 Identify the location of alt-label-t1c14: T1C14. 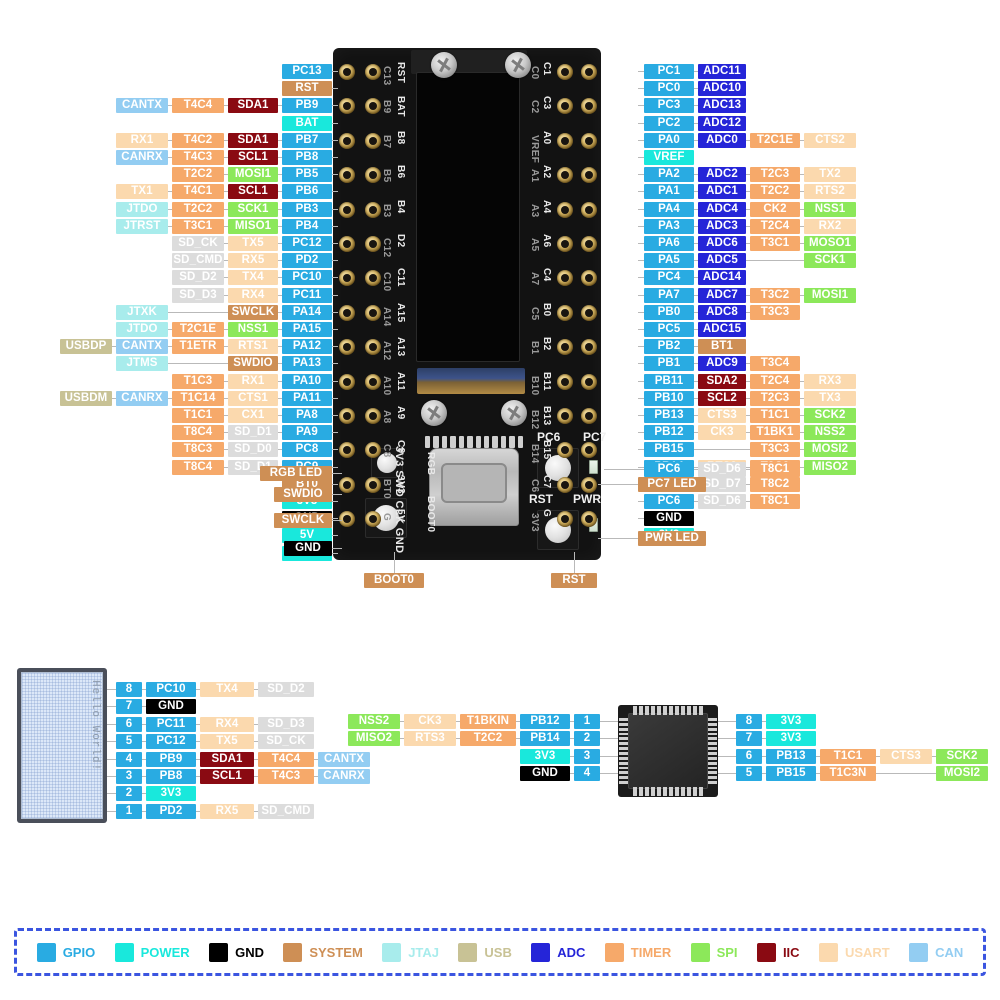
(198, 398).